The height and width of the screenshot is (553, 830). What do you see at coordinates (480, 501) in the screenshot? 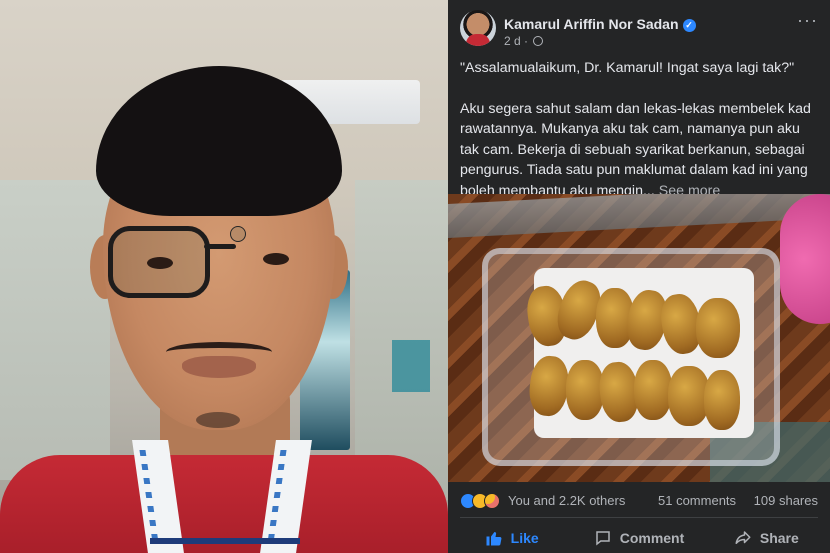
I see `reaction-icons` at bounding box center [480, 501].